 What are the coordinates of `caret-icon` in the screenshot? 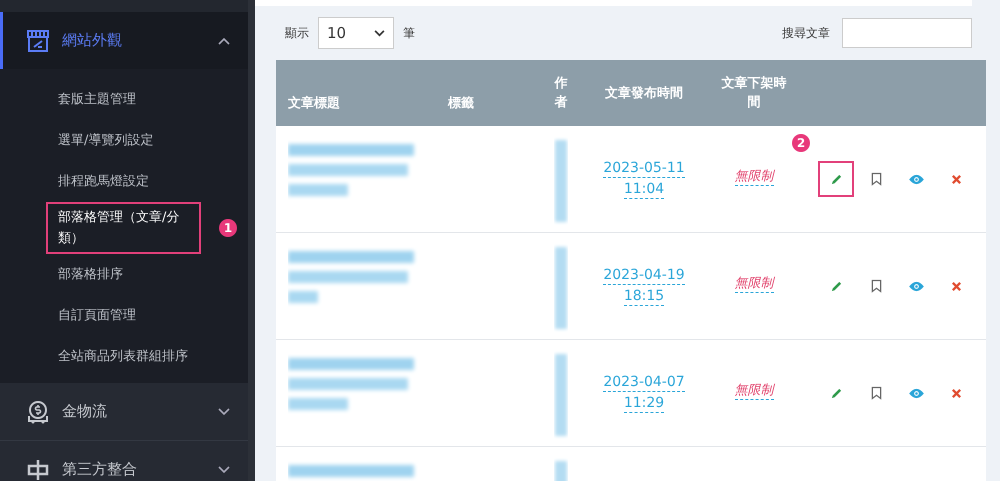 It's located at (379, 33).